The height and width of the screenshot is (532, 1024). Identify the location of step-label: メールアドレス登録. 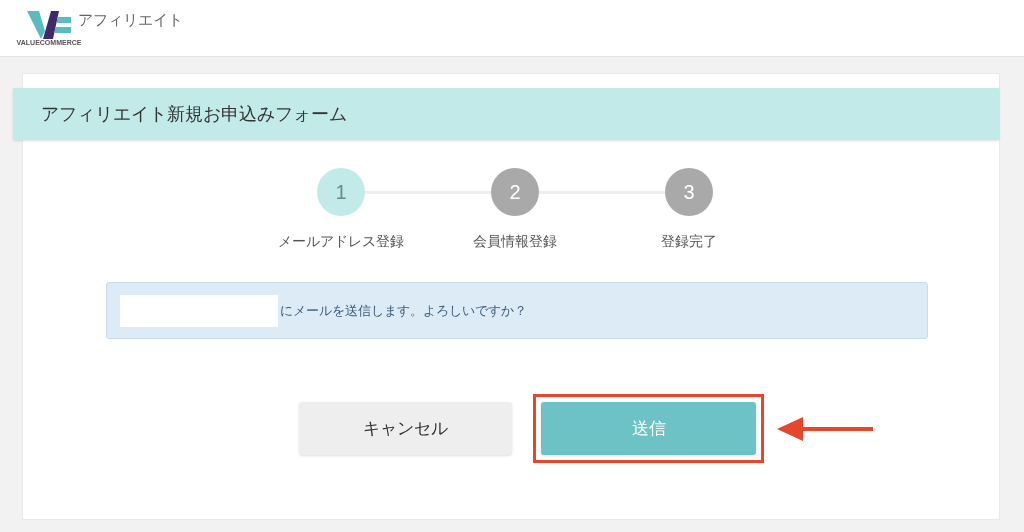
(341, 241).